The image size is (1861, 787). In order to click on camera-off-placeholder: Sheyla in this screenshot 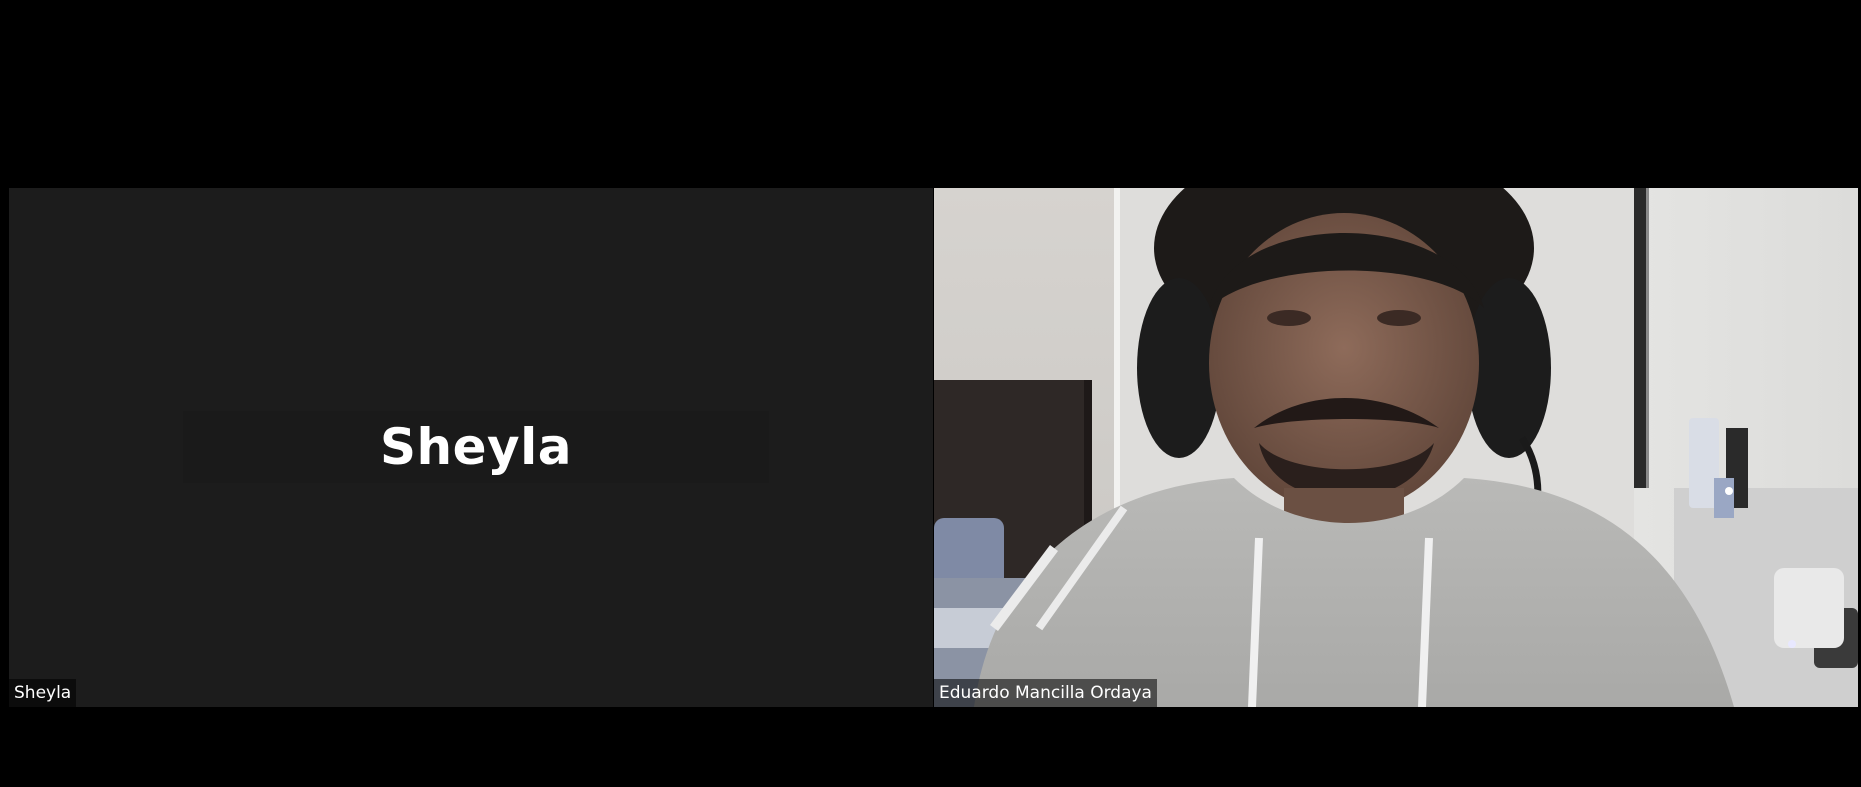, I will do `click(476, 447)`.